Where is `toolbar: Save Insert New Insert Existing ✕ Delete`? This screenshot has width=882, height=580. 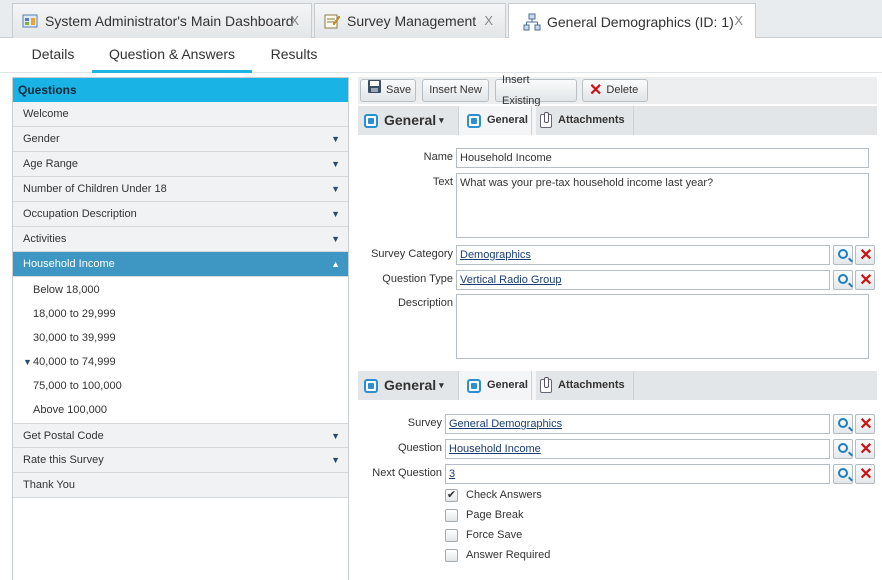
toolbar: Save Insert New Insert Existing ✕ Delete is located at coordinates (617, 90).